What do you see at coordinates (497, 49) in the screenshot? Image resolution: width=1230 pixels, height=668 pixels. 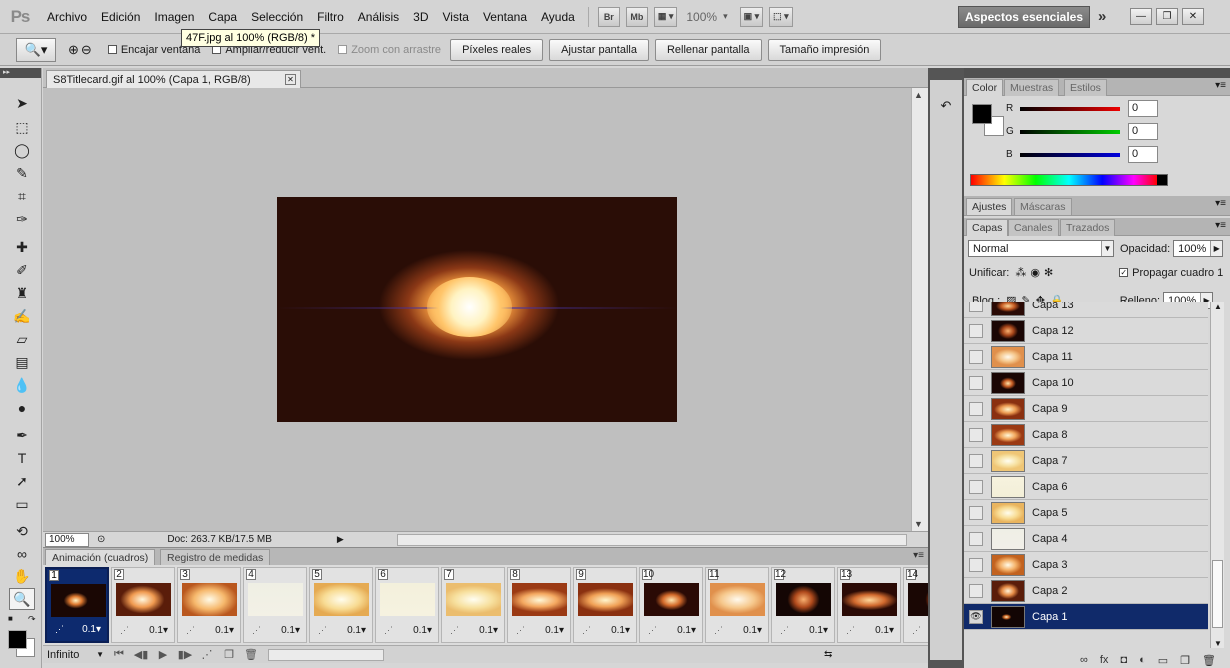 I see `actual-pixels-button: Píxeles reales` at bounding box center [497, 49].